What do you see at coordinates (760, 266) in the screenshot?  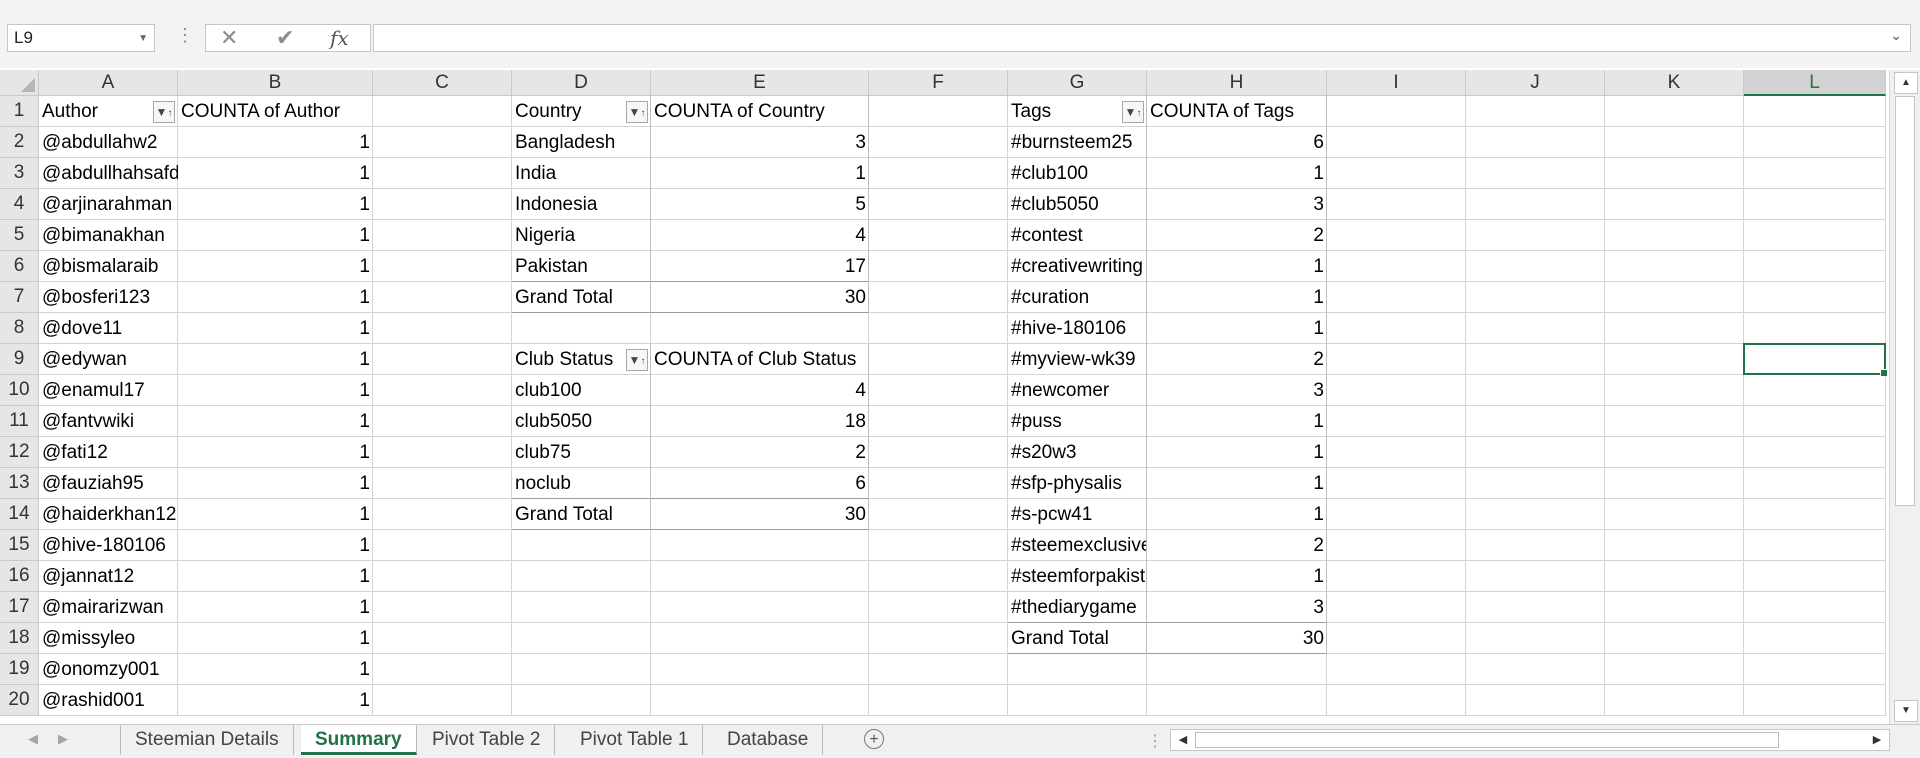 I see `country-count-cell: 17` at bounding box center [760, 266].